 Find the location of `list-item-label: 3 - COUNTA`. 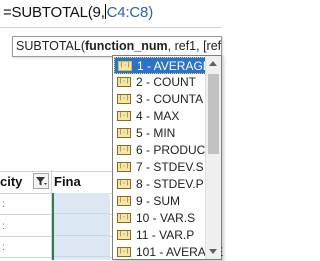

list-item-label: 3 - COUNTA is located at coordinates (170, 99).